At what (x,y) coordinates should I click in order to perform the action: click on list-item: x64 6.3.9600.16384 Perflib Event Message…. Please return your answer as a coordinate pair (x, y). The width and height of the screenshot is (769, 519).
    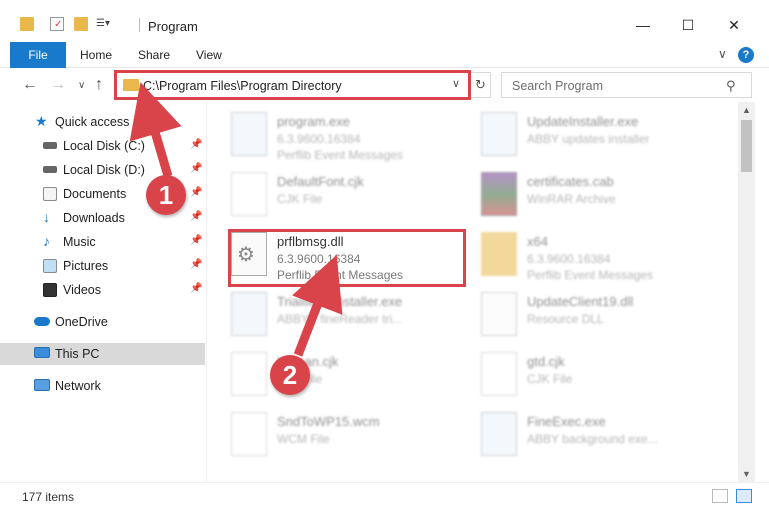
    Looking at the image, I should click on (582, 254).